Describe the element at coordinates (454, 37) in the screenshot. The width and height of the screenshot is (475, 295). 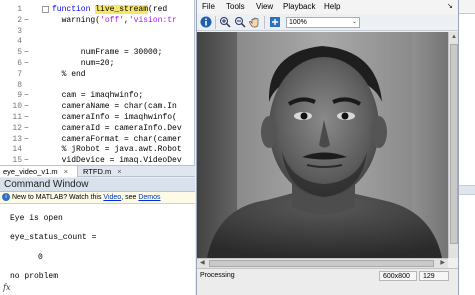
I see `scroll-up-icon: ▲` at that location.